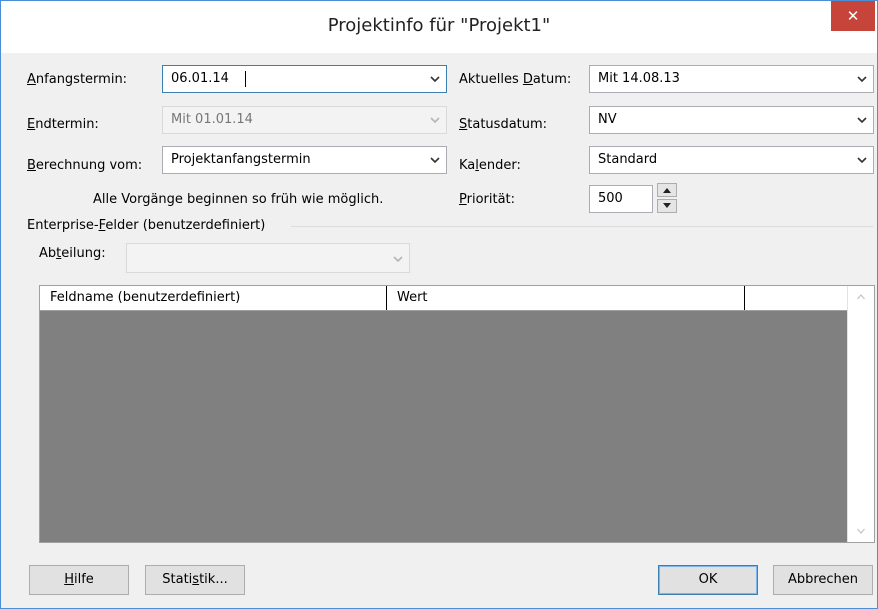 This screenshot has height=609, width=878. I want to click on calendar-label: Kalender:, so click(490, 165).